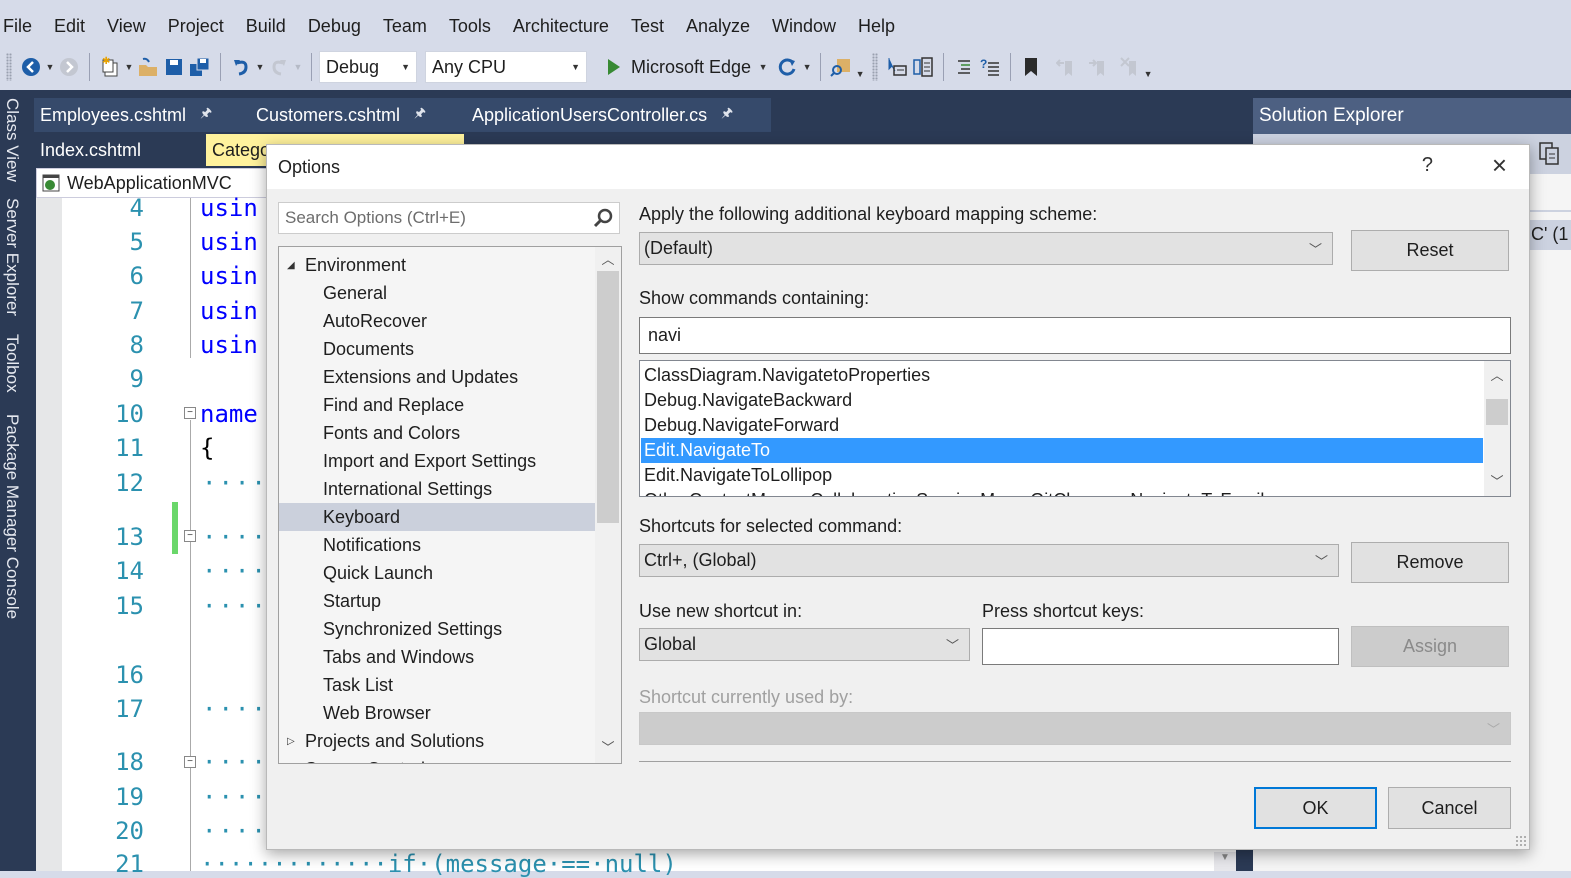 This screenshot has height=878, width=1571. What do you see at coordinates (196, 26) in the screenshot?
I see `menu-project: Project` at bounding box center [196, 26].